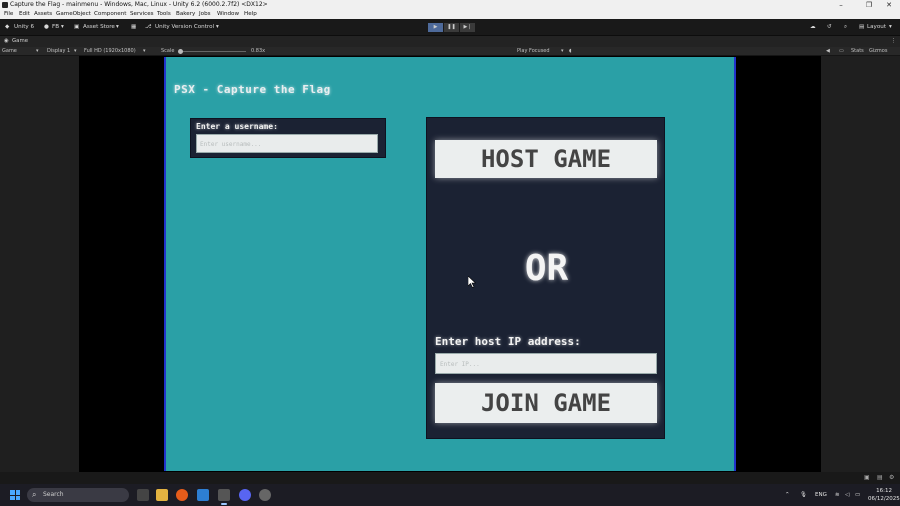 The width and height of the screenshot is (900, 506). Describe the element at coordinates (265, 495) in the screenshot. I see `steam-icon` at that location.